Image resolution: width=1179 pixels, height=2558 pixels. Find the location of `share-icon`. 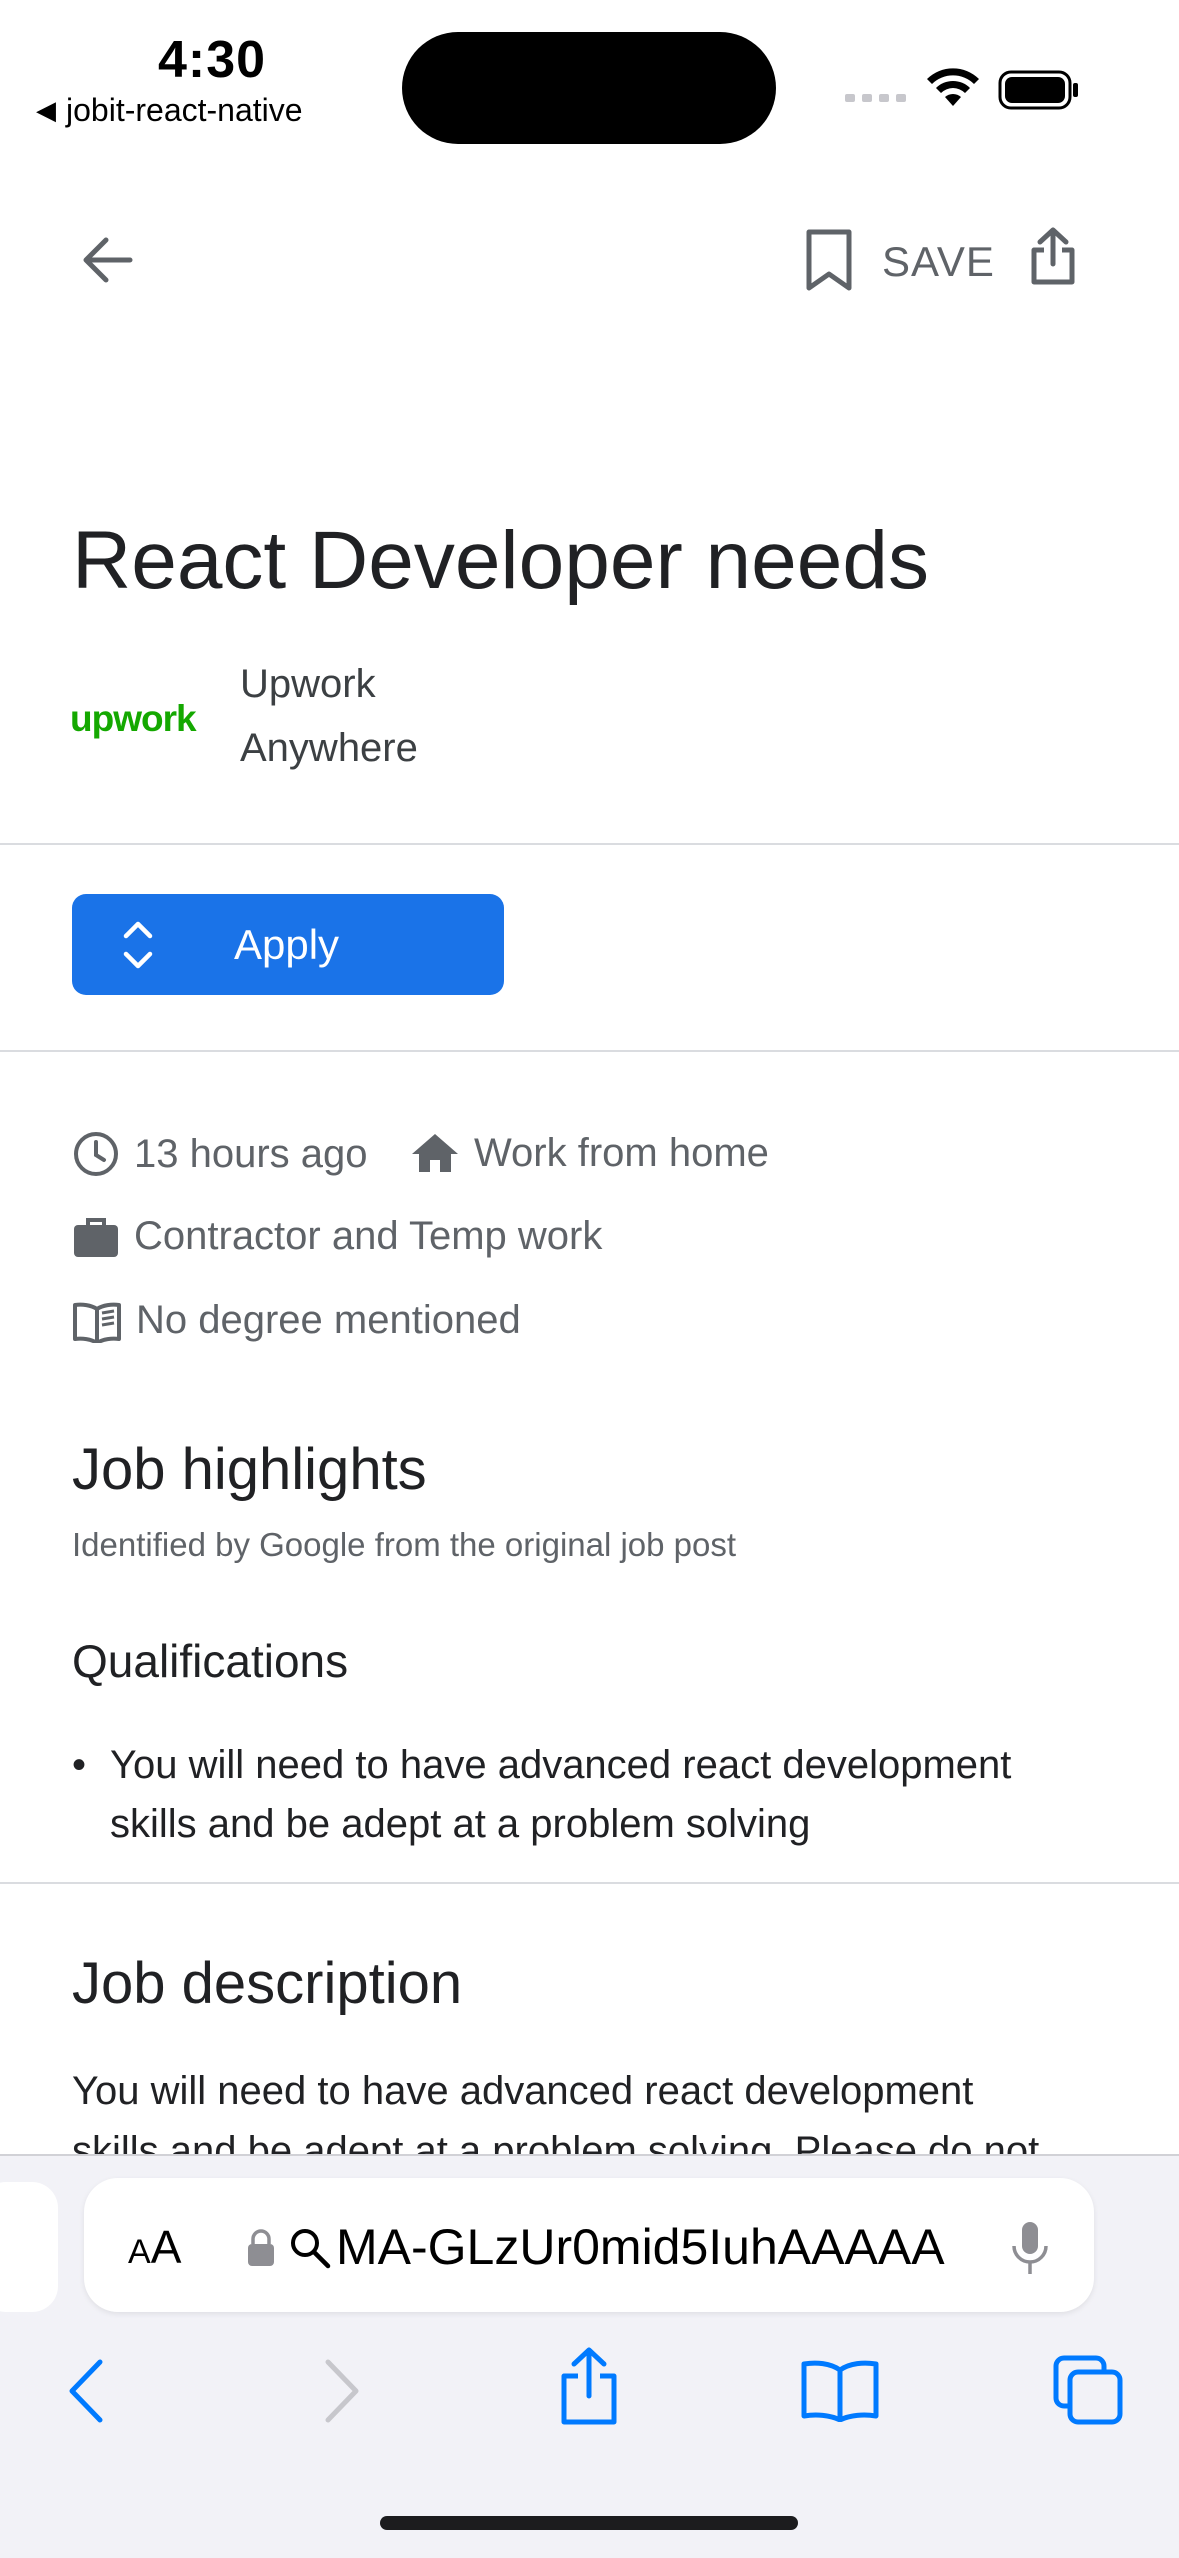

share-icon is located at coordinates (1053, 256).